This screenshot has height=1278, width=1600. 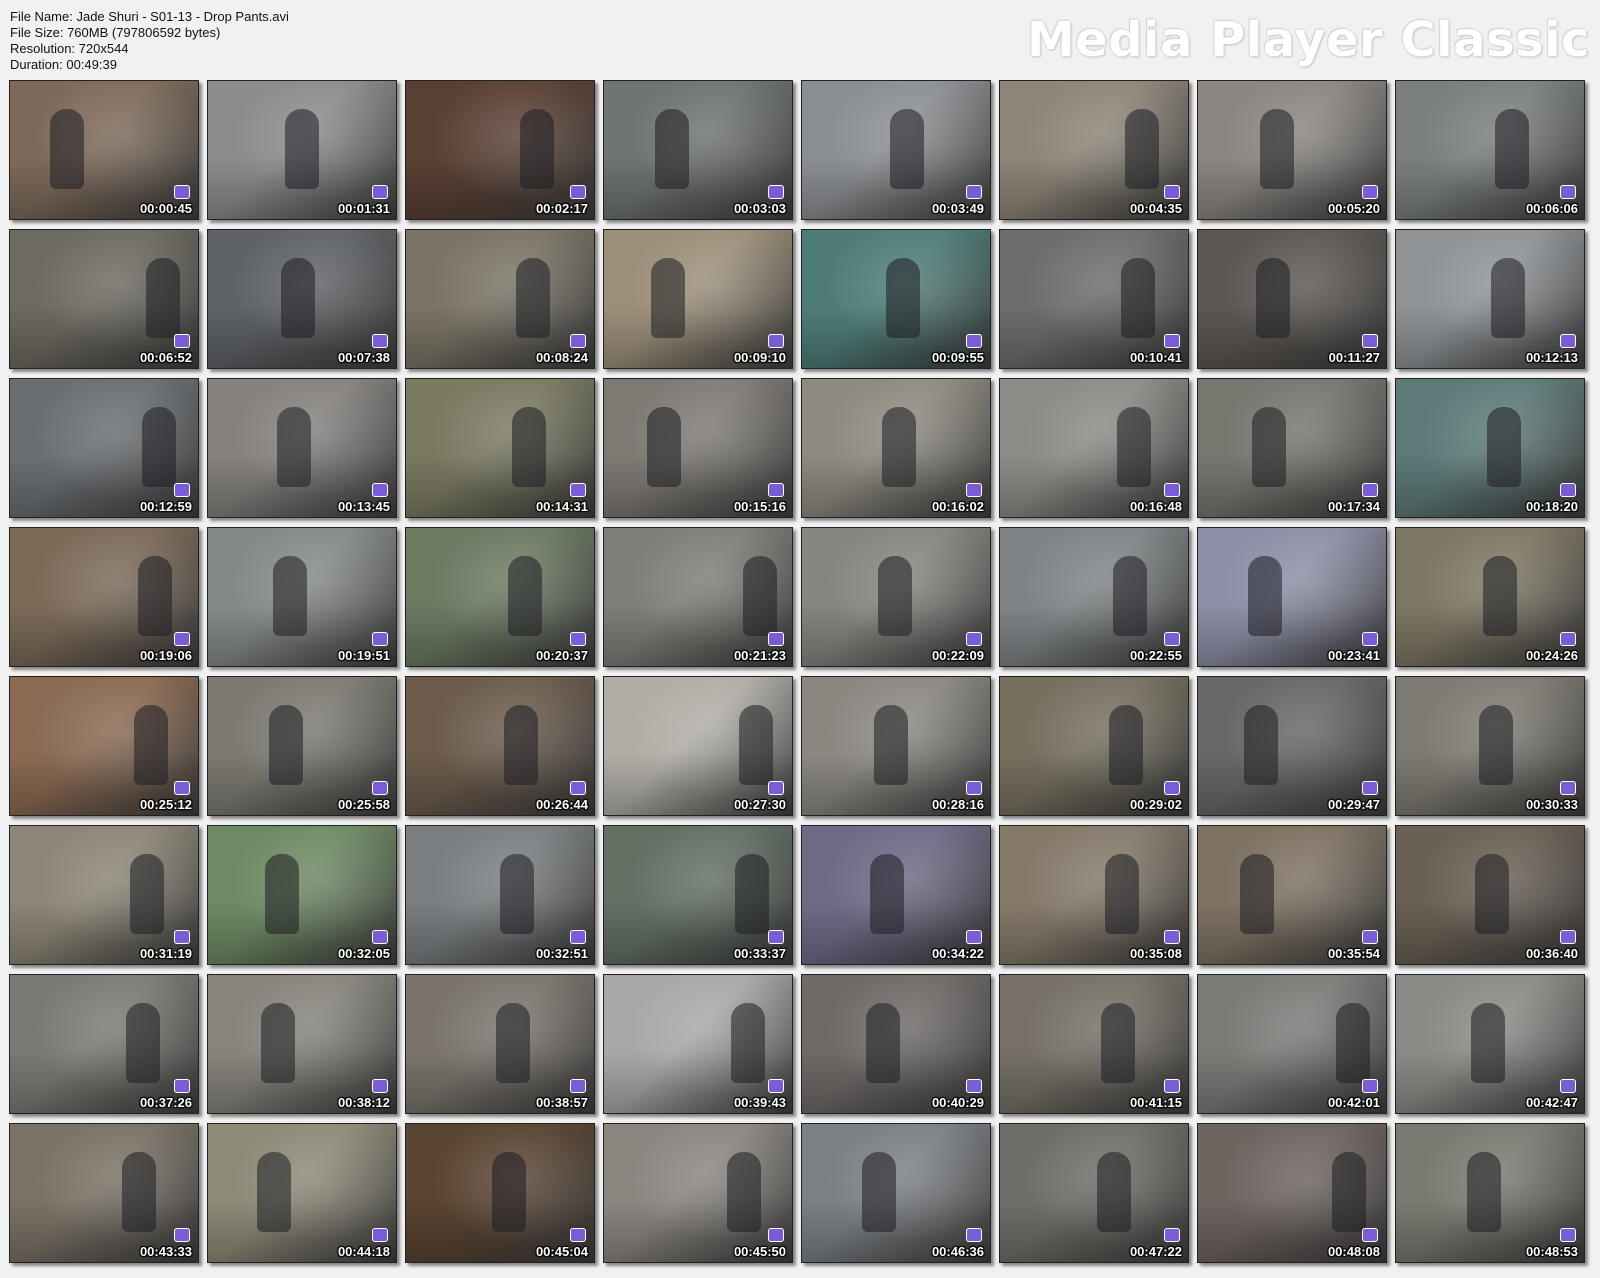 What do you see at coordinates (302, 746) in the screenshot?
I see `thumbnail-frame: 00:25:58` at bounding box center [302, 746].